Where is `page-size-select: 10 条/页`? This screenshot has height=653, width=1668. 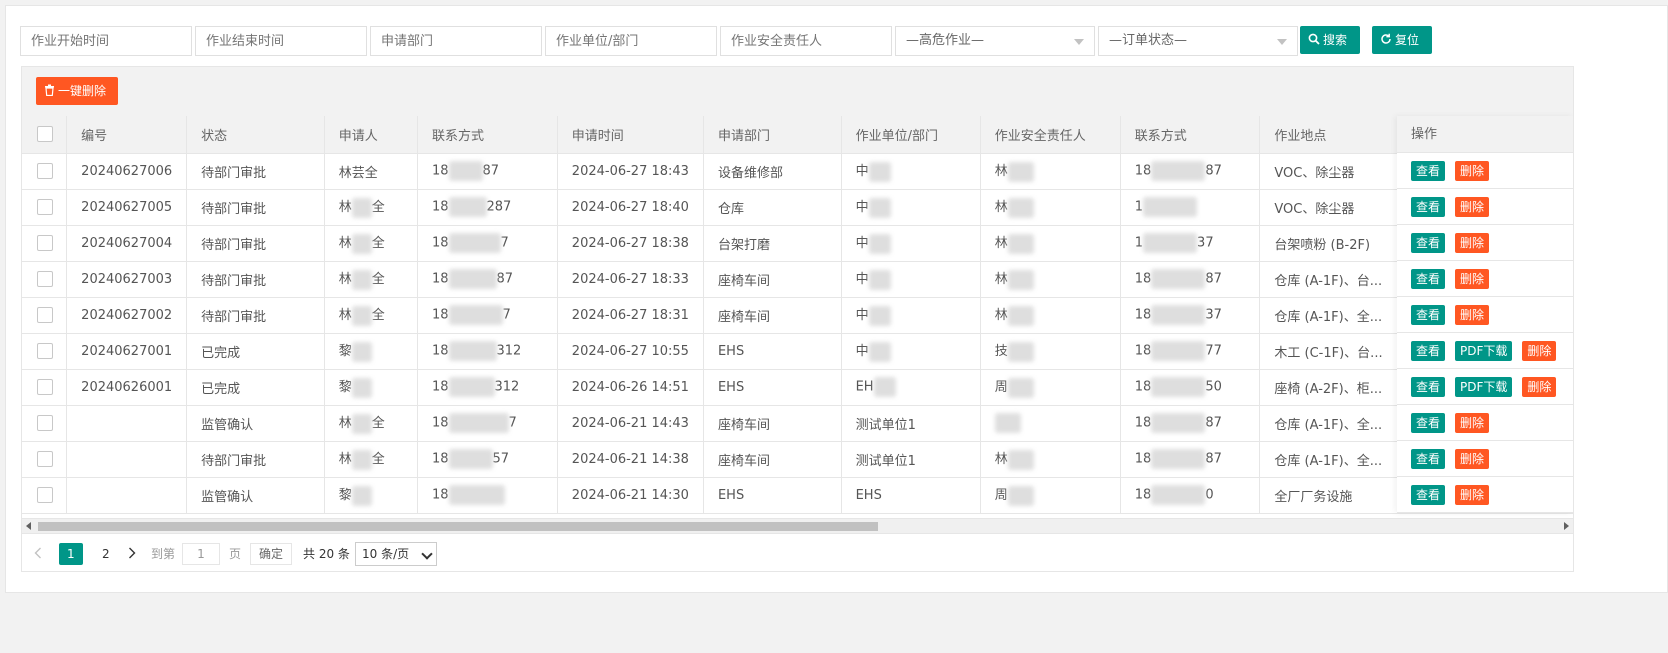
page-size-select: 10 条/页 is located at coordinates (396, 554).